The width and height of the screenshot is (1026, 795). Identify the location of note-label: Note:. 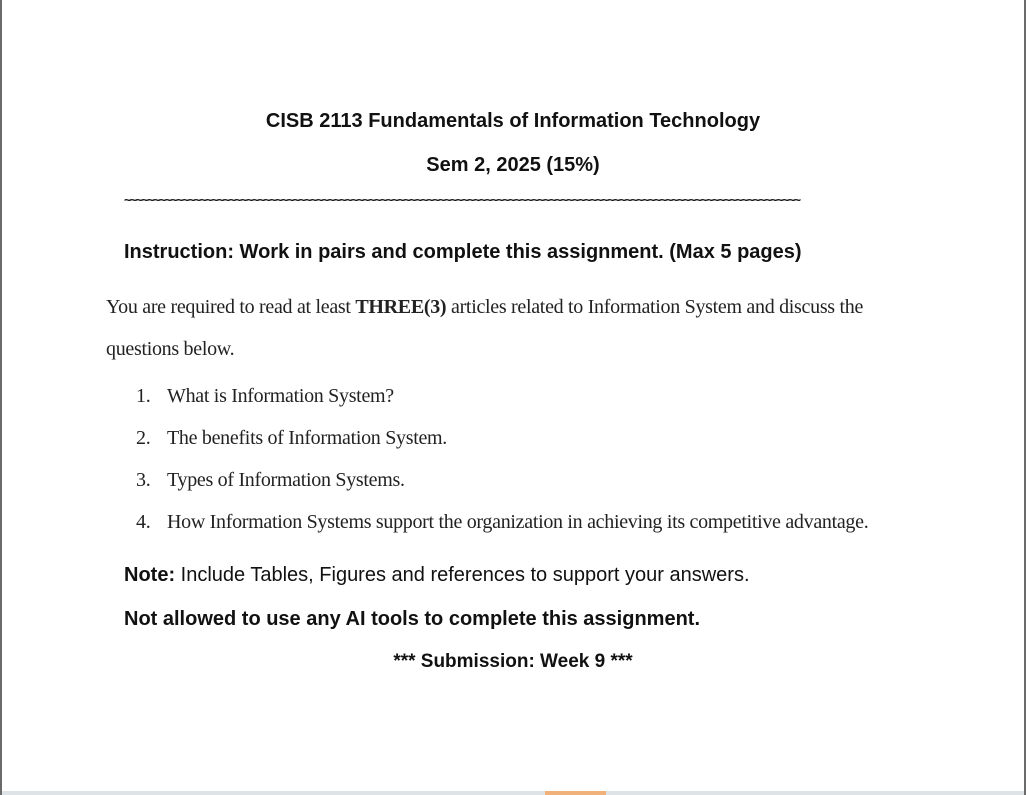
(150, 575).